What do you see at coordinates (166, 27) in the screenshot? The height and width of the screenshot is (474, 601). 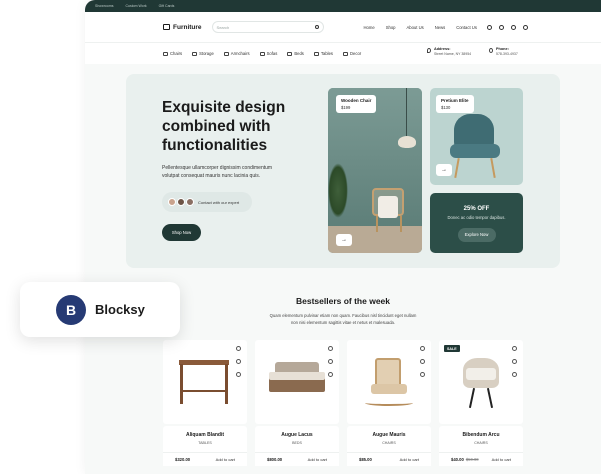 I see `sofa-logo-icon` at bounding box center [166, 27].